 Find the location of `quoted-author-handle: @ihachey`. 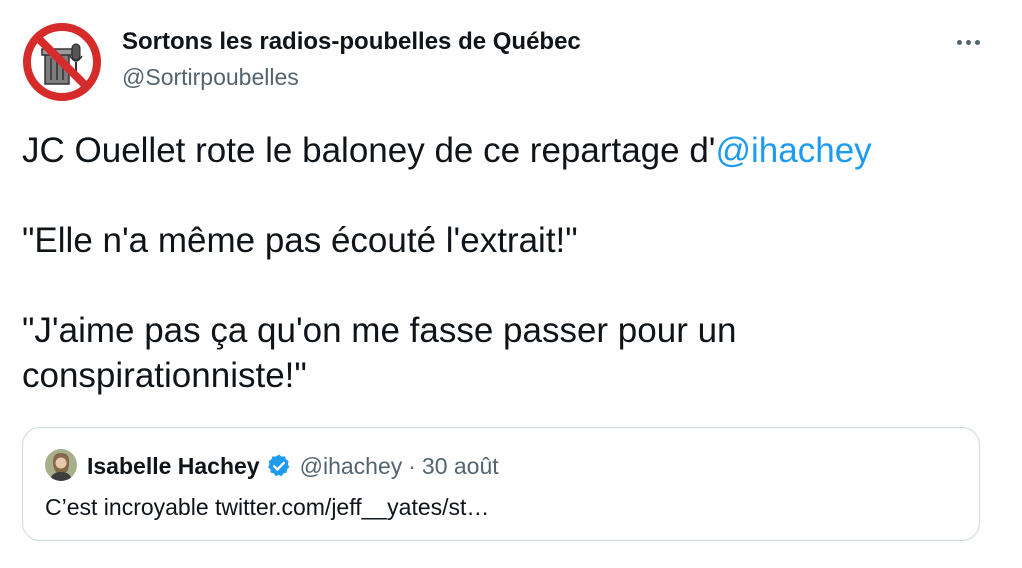

quoted-author-handle: @ihachey is located at coordinates (351, 466).